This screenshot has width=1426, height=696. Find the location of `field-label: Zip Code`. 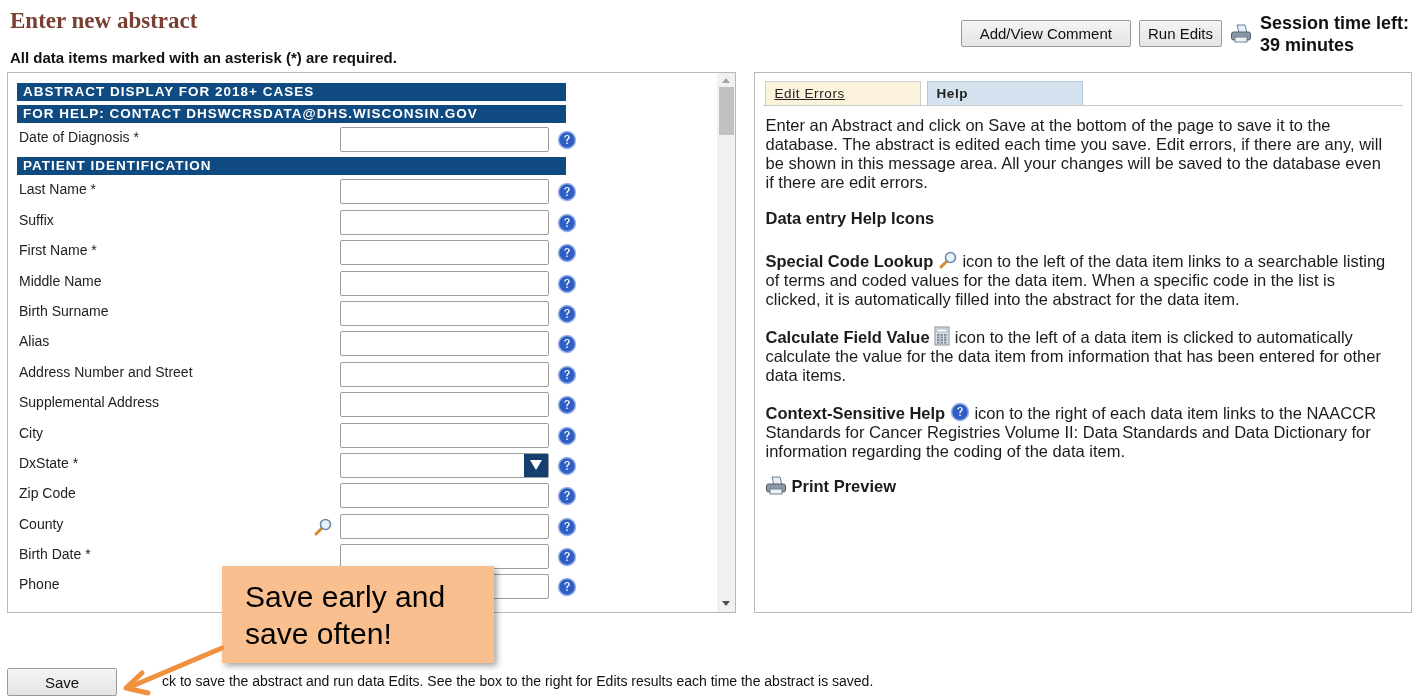

field-label: Zip Code is located at coordinates (47, 493).